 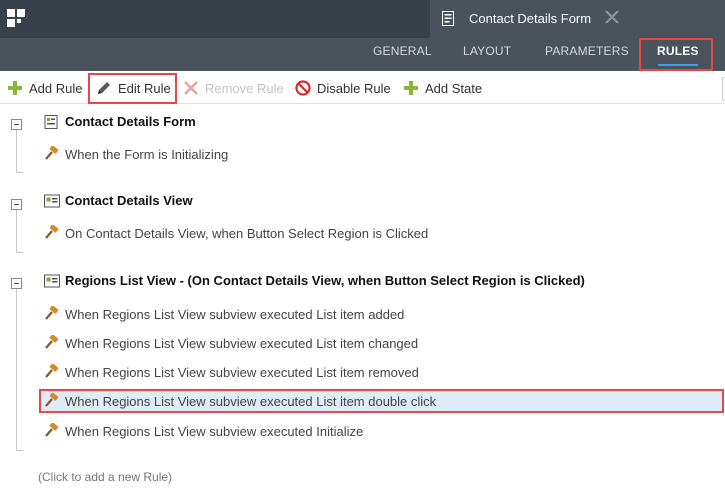 What do you see at coordinates (191, 88) in the screenshot?
I see `remove-x-icon` at bounding box center [191, 88].